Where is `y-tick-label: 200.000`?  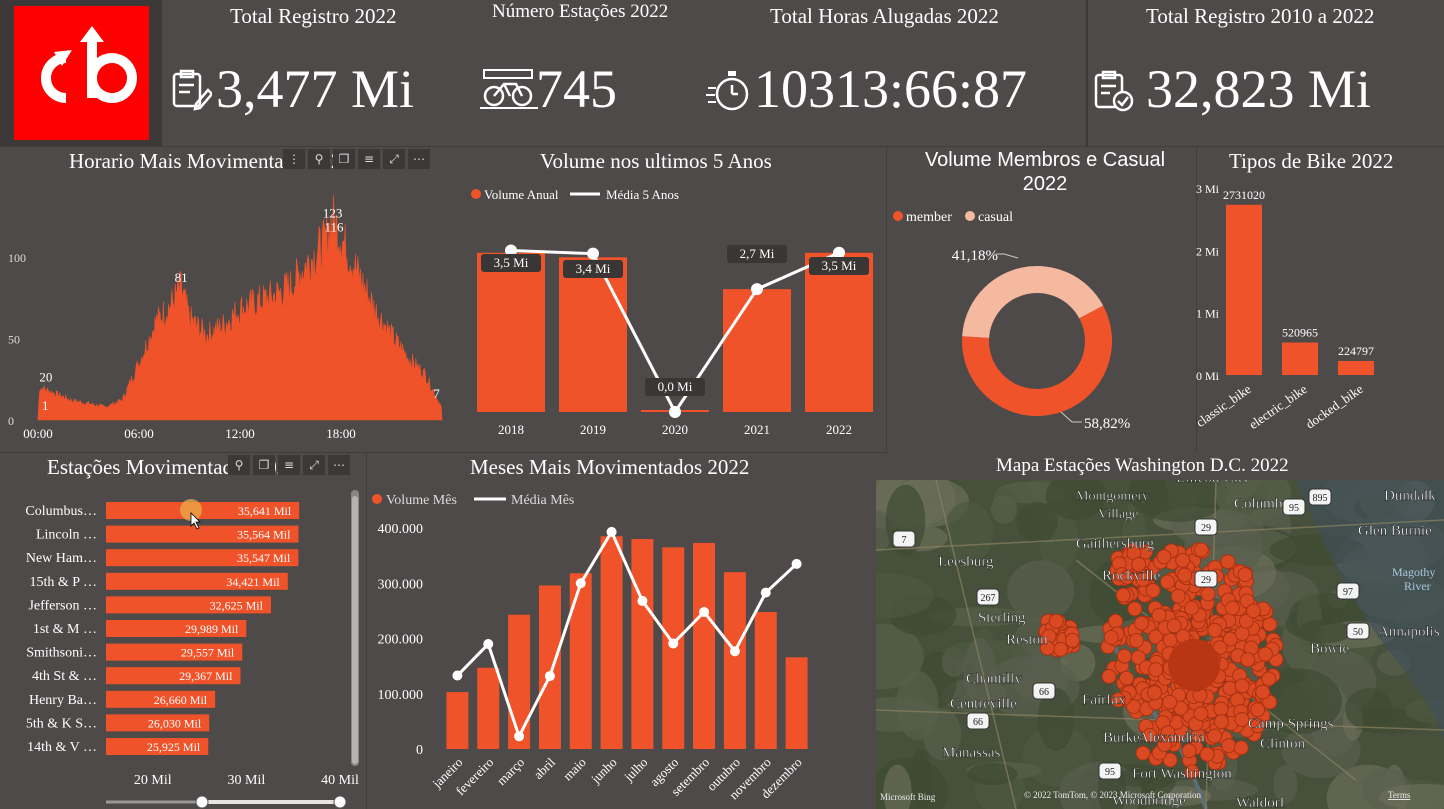
y-tick-label: 200.000 is located at coordinates (401, 640).